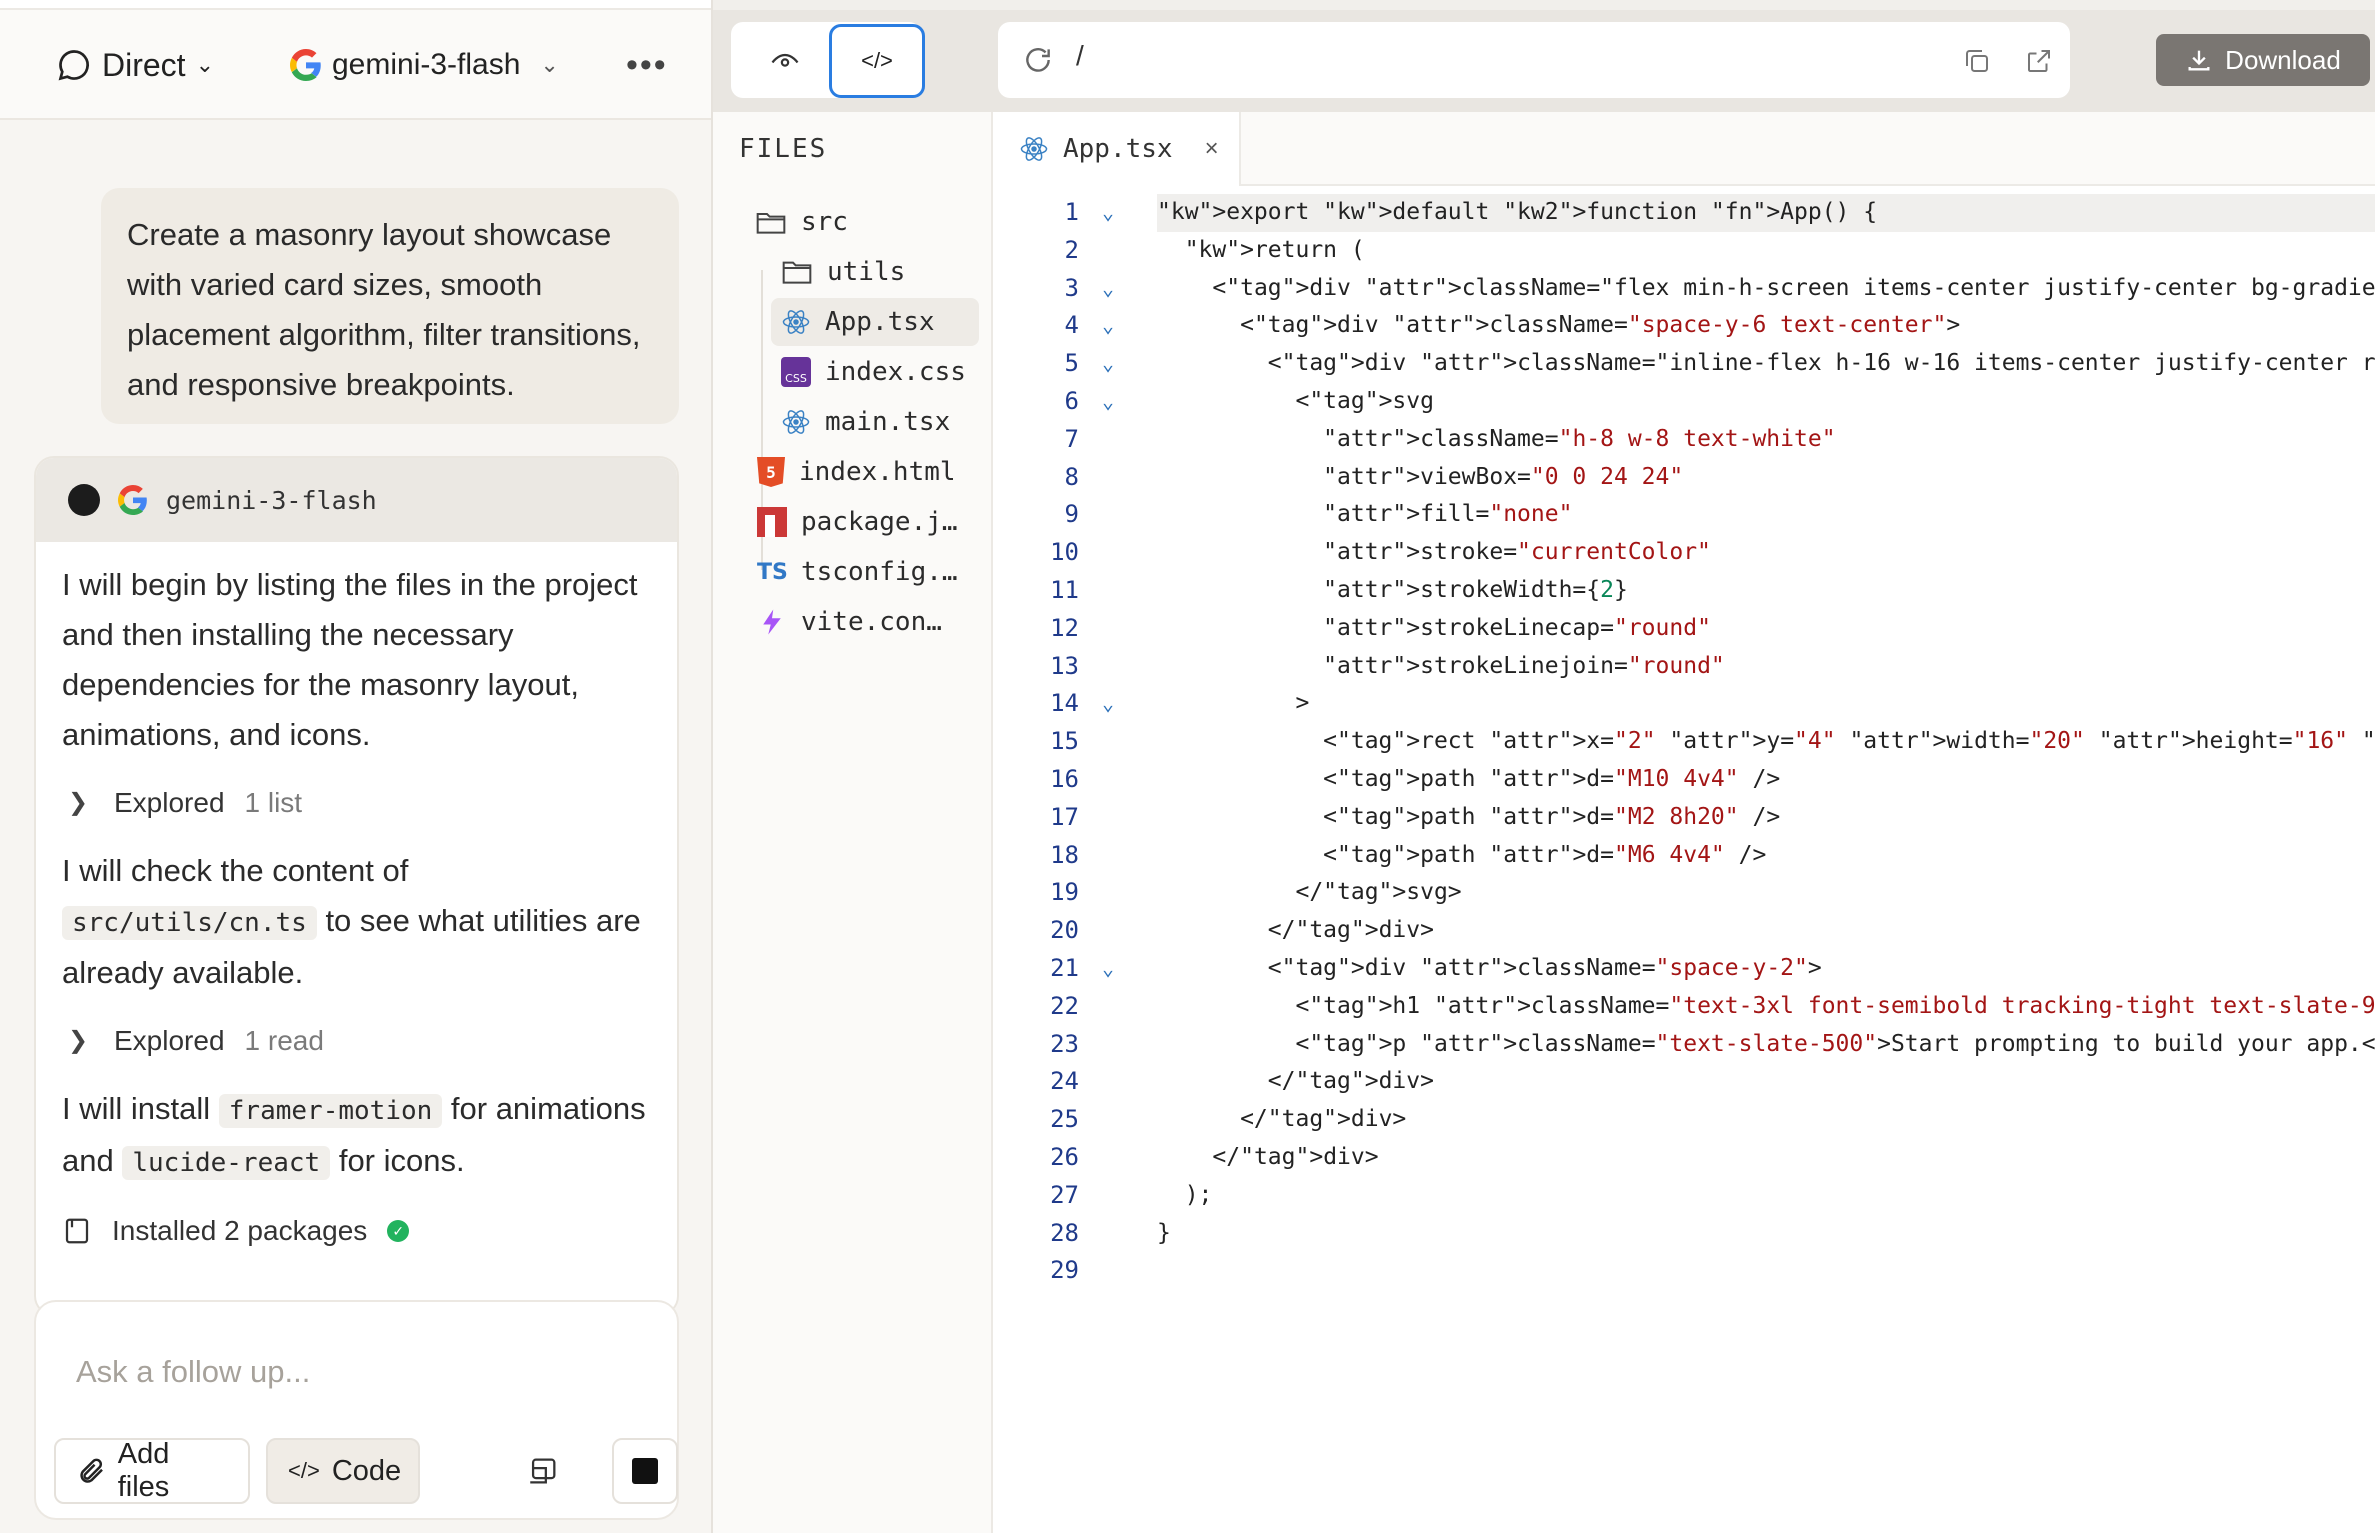 The height and width of the screenshot is (1533, 2375). I want to click on tool-label: Explored, so click(169, 1040).